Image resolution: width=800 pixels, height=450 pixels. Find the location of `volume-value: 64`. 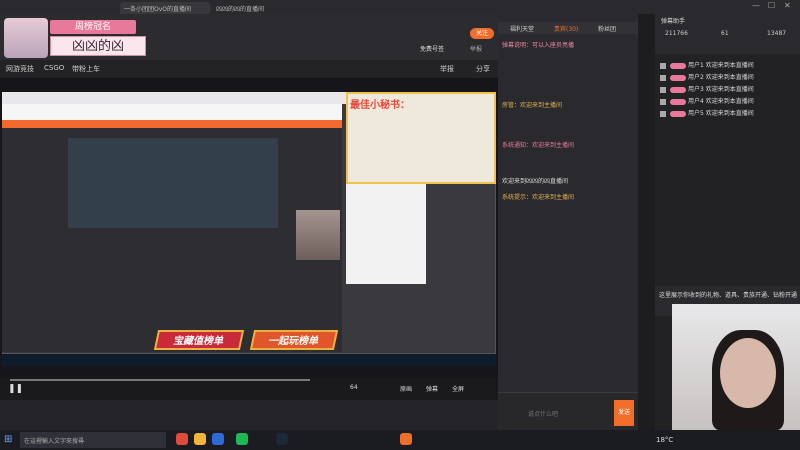

volume-value: 64 is located at coordinates (354, 387).